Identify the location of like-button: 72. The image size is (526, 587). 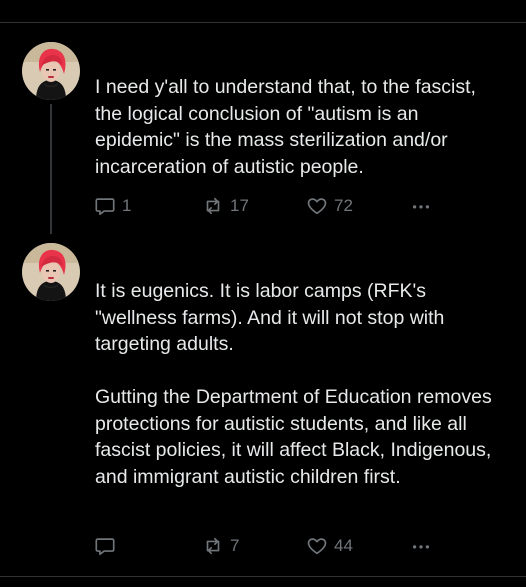
(329, 206).